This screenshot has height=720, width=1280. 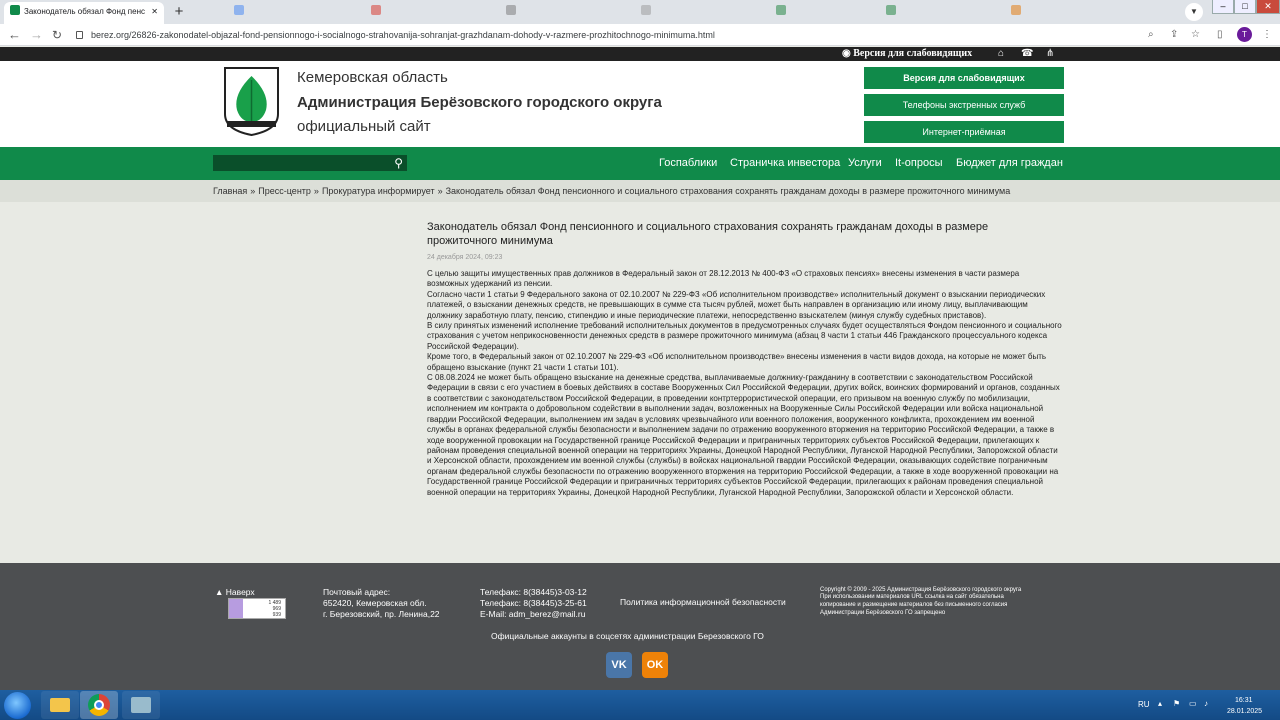 What do you see at coordinates (1194, 12) in the screenshot?
I see `tab-search-chevron-icon: ▼` at bounding box center [1194, 12].